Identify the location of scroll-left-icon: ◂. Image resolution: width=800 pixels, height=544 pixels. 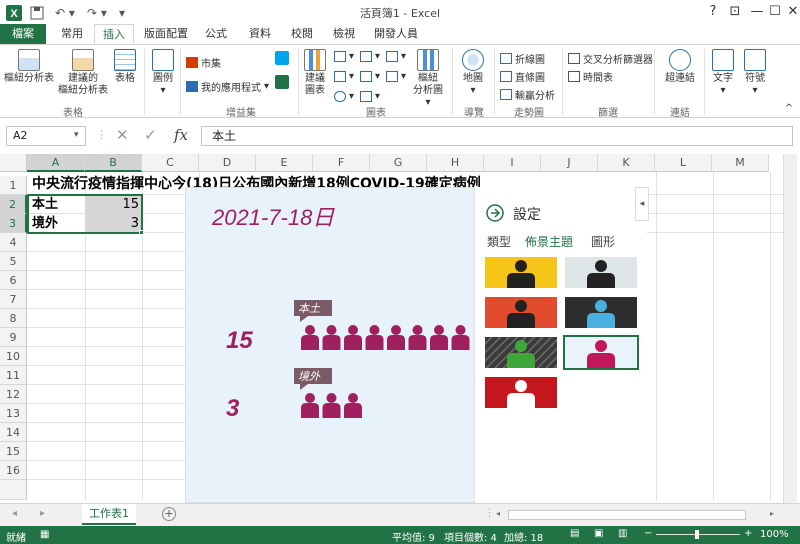
(498, 513).